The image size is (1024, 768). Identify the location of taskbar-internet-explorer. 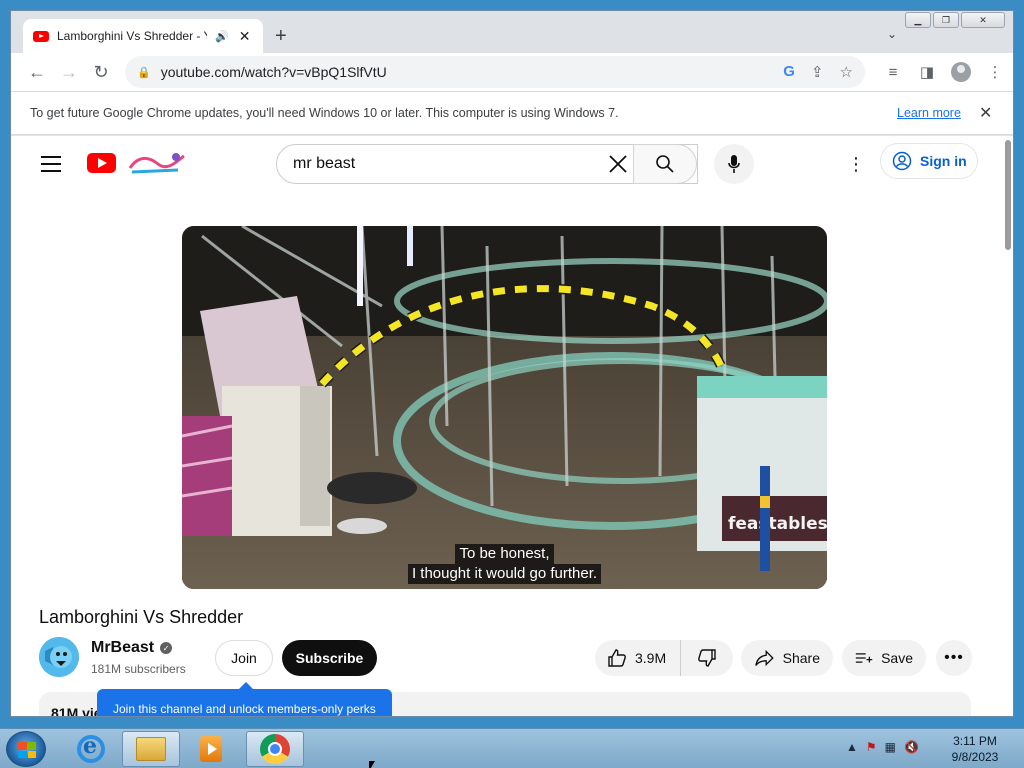
(91, 749).